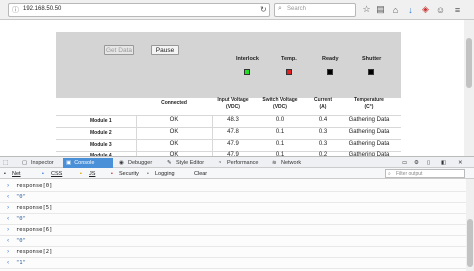  Describe the element at coordinates (5, 163) in the screenshot. I see `devtools-pointer-icon: ⬚` at that location.